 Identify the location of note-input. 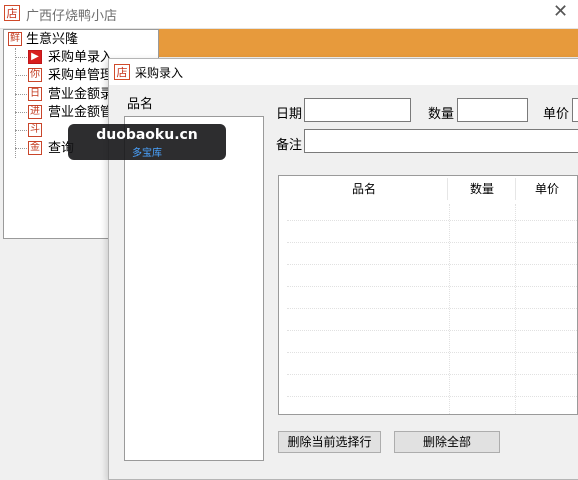
(441, 141).